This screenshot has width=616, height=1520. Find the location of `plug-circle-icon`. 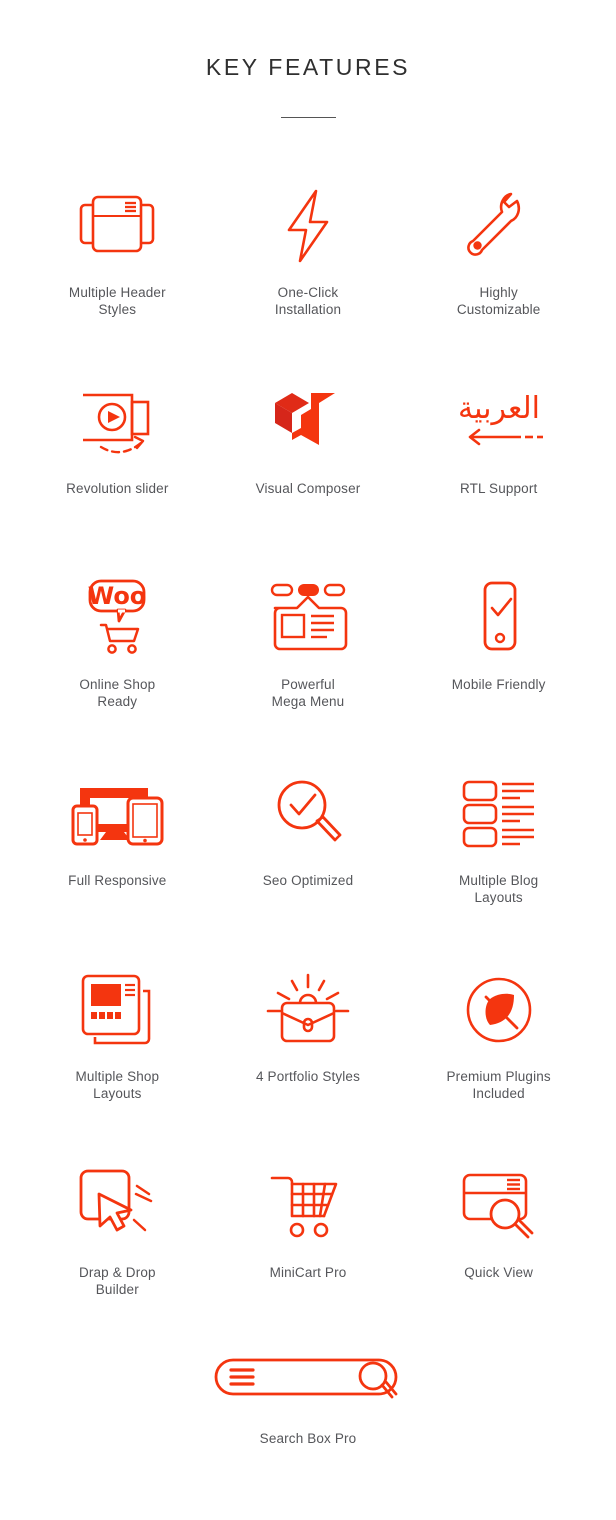

plug-circle-icon is located at coordinates (499, 1010).